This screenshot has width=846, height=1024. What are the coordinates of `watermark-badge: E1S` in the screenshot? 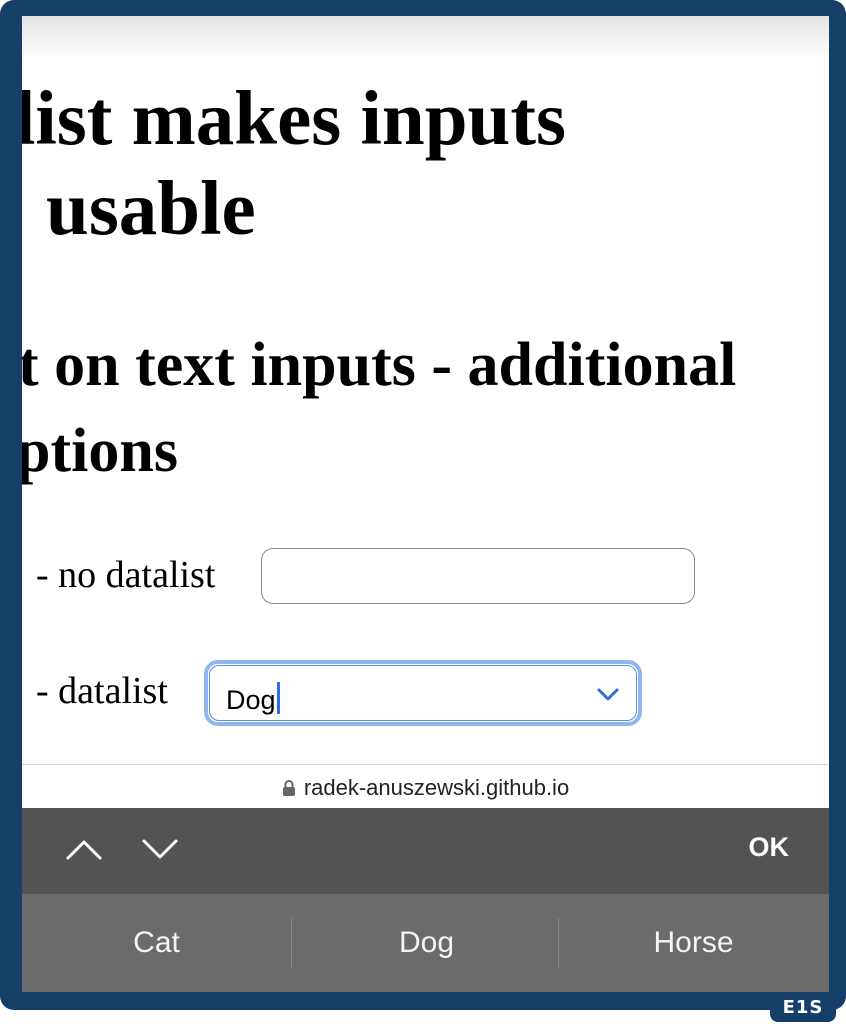 It's located at (803, 1008).